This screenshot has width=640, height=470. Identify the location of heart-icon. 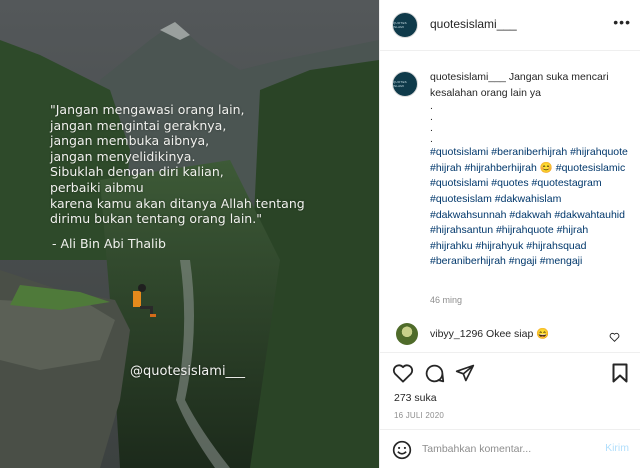
(403, 373).